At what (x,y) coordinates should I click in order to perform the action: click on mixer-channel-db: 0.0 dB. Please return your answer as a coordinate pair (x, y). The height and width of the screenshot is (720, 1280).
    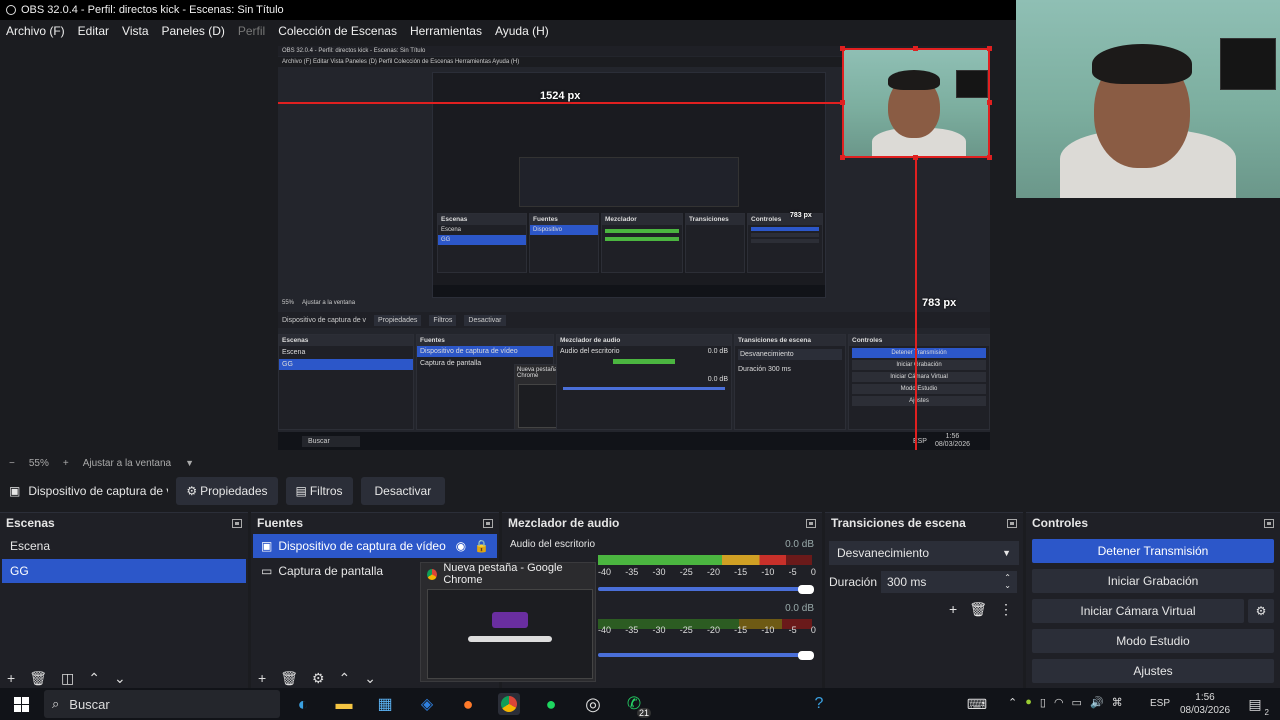
    Looking at the image, I should click on (799, 544).